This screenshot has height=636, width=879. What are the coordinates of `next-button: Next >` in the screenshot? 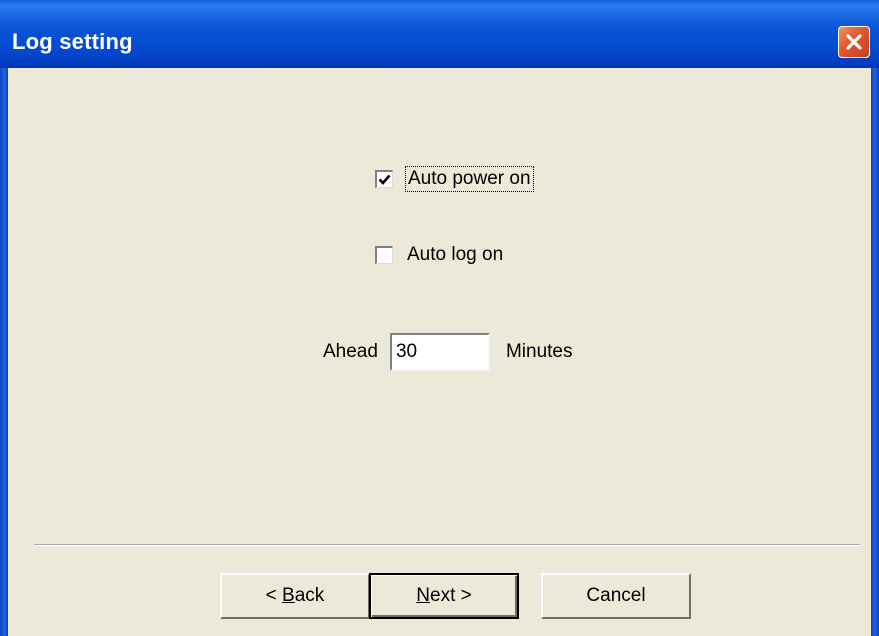 It's located at (444, 596).